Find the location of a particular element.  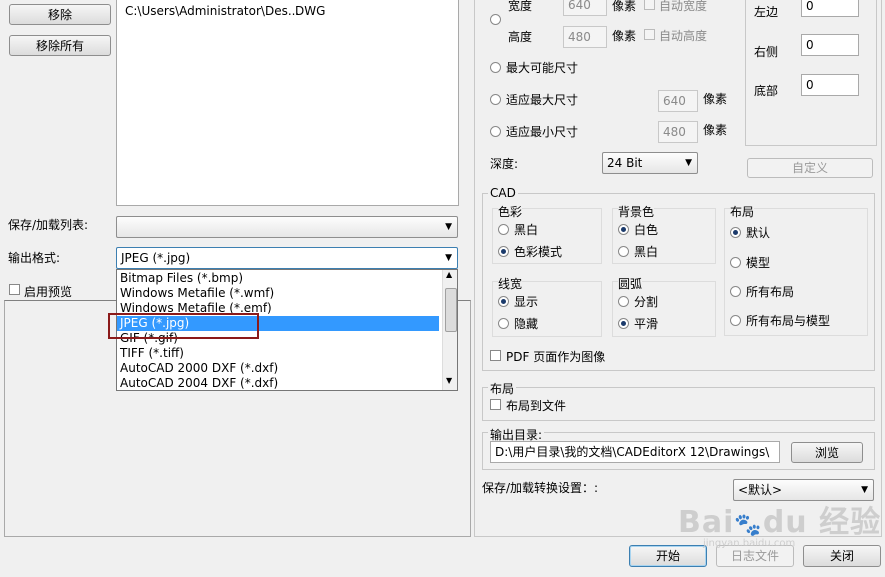

enable-preview-label: 启用预览 is located at coordinates (48, 292).